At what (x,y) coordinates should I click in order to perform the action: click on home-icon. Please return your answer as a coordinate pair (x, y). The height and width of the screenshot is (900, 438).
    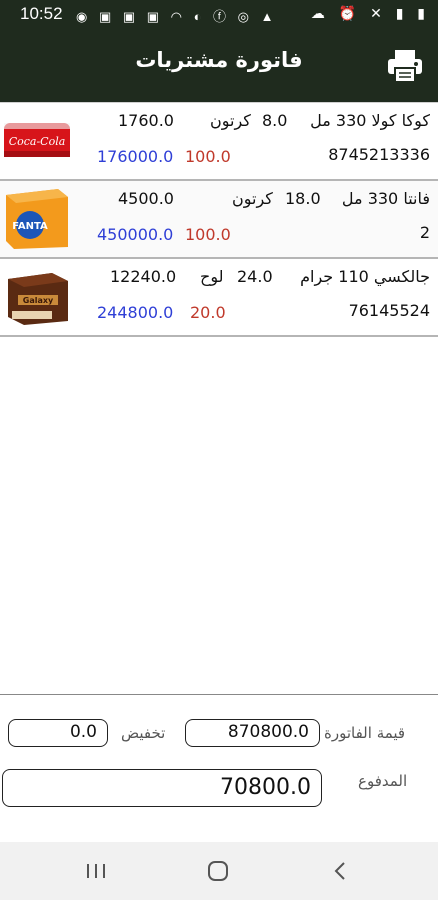
    Looking at the image, I should click on (218, 871).